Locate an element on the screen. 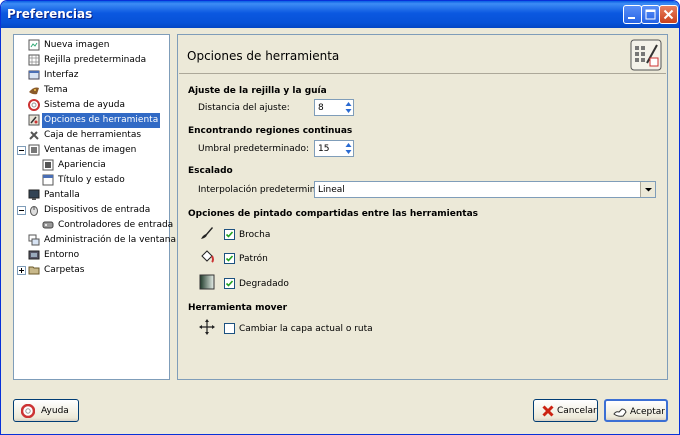 This screenshot has height=435, width=680. help-button-label: Ayuda is located at coordinates (55, 411).